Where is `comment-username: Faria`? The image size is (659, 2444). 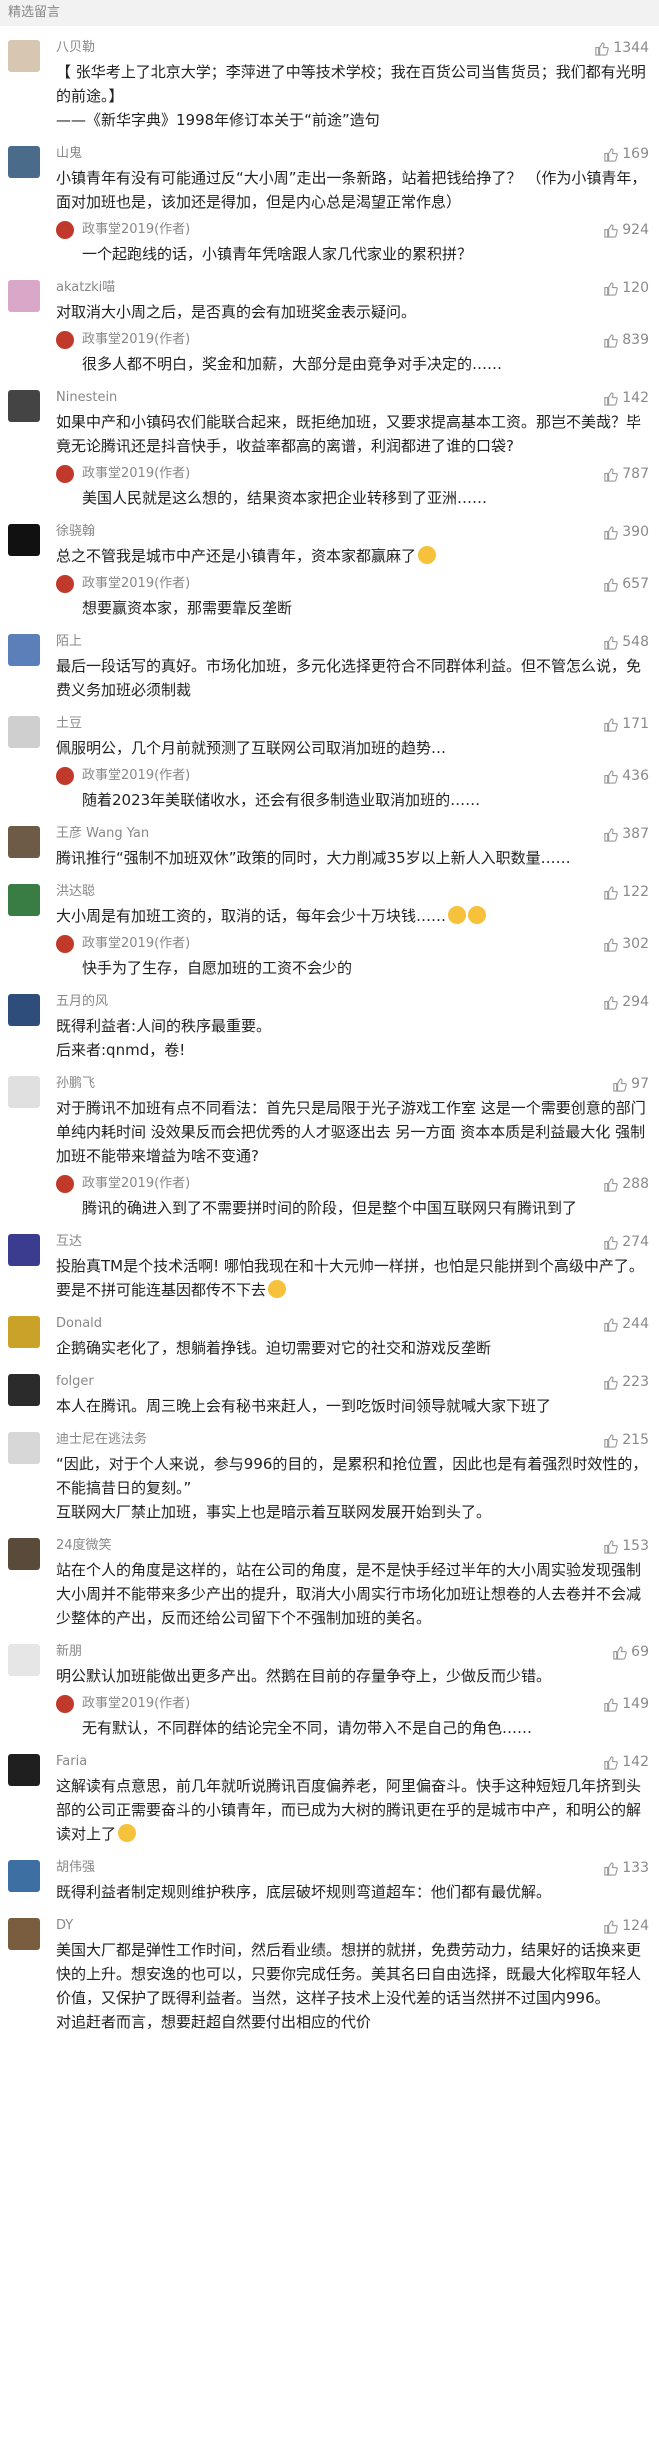
comment-username: Faria is located at coordinates (352, 1762).